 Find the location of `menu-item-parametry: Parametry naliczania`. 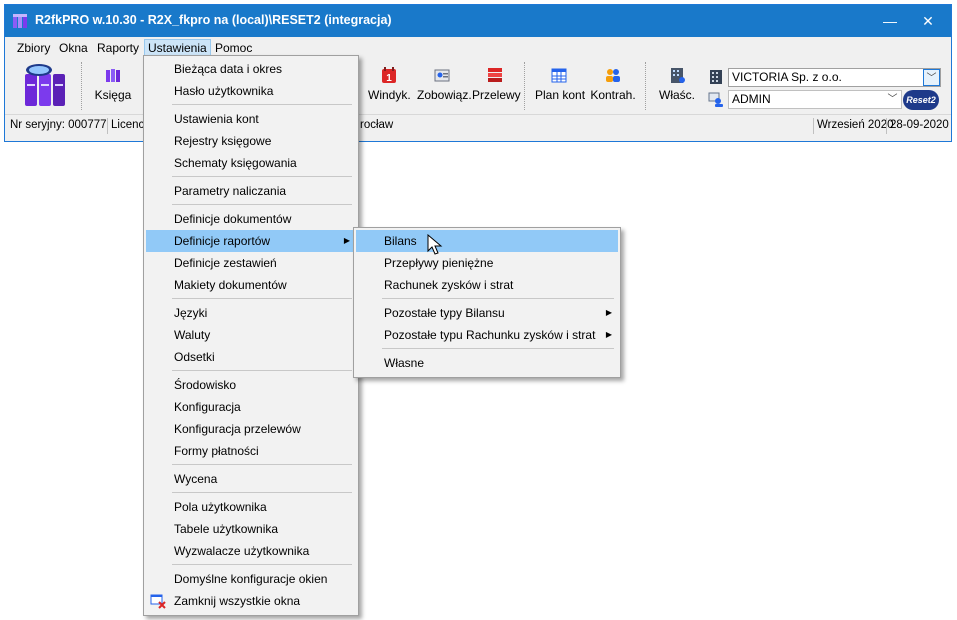

menu-item-parametry: Parametry naliczania is located at coordinates (251, 191).